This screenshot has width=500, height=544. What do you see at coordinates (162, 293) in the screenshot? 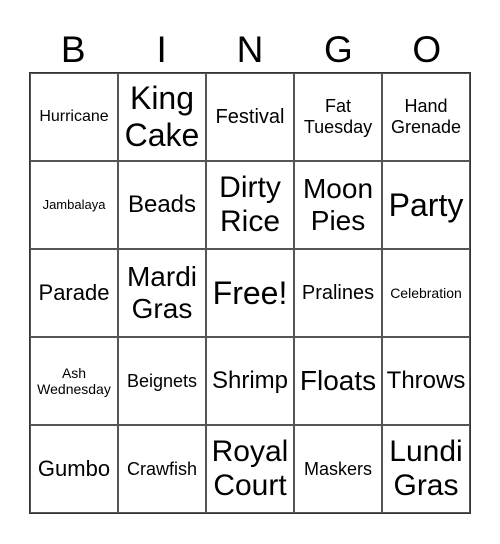
I see `bingo-cell: Mardi Gras` at bounding box center [162, 293].